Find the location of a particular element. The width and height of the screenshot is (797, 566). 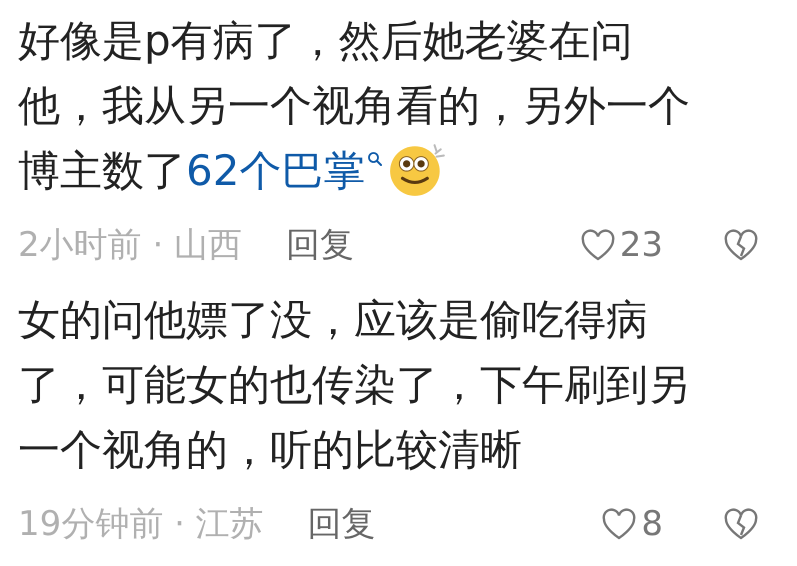

comment-time-location: 2小时前 · 山西 is located at coordinates (130, 245).